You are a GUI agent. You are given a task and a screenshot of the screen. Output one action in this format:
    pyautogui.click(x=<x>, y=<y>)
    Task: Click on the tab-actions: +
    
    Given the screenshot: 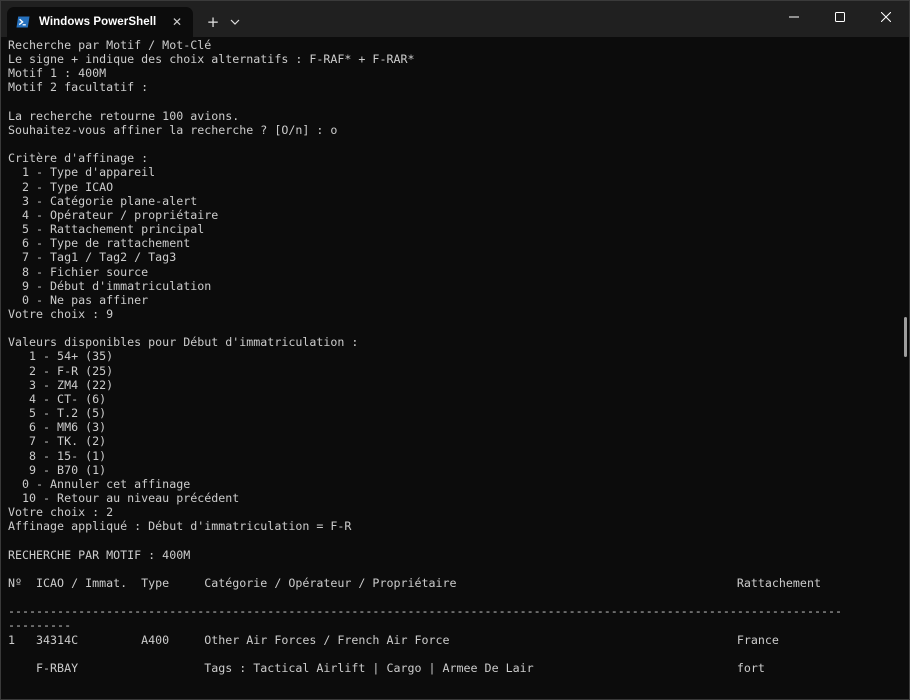 What is the action you would take?
    pyautogui.click(x=223, y=22)
    